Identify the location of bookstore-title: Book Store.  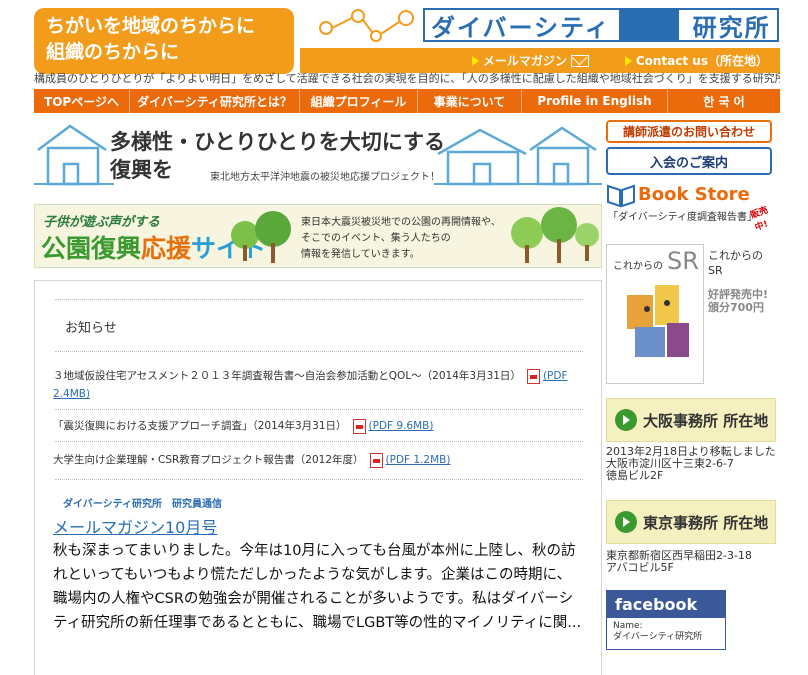
(694, 194).